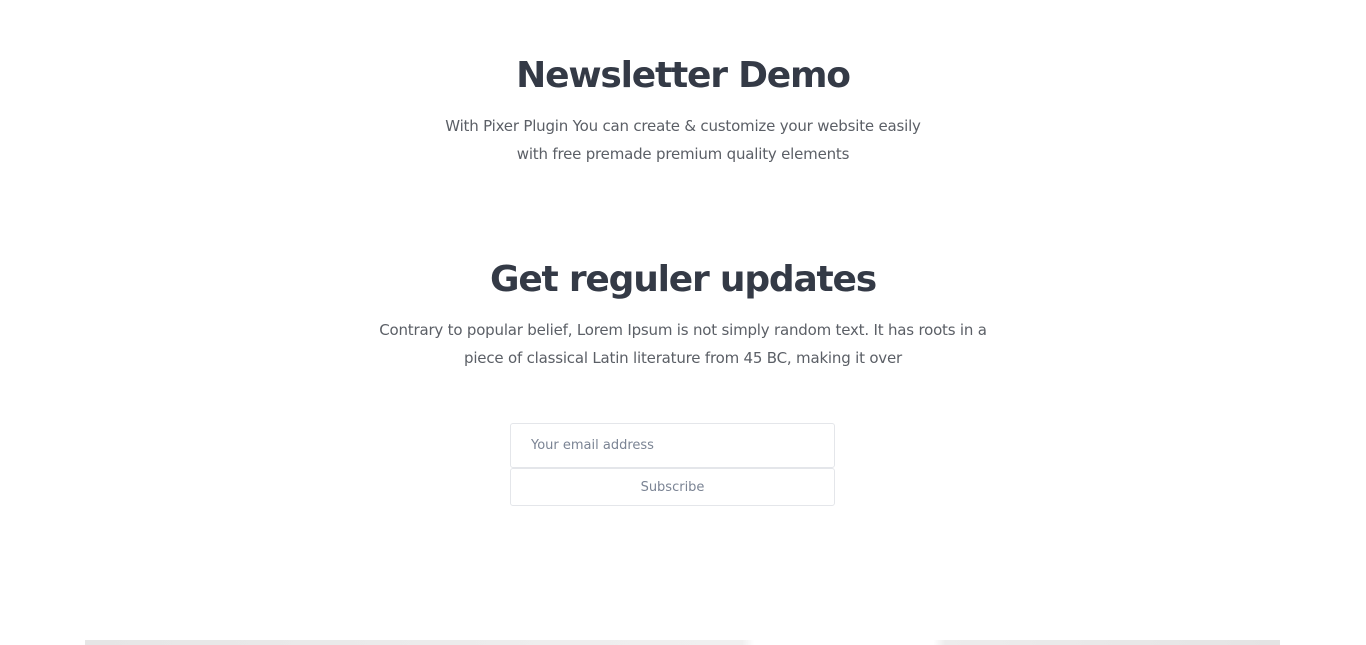 This screenshot has width=1366, height=645. What do you see at coordinates (672, 487) in the screenshot?
I see `subscribe-button: Subscribe` at bounding box center [672, 487].